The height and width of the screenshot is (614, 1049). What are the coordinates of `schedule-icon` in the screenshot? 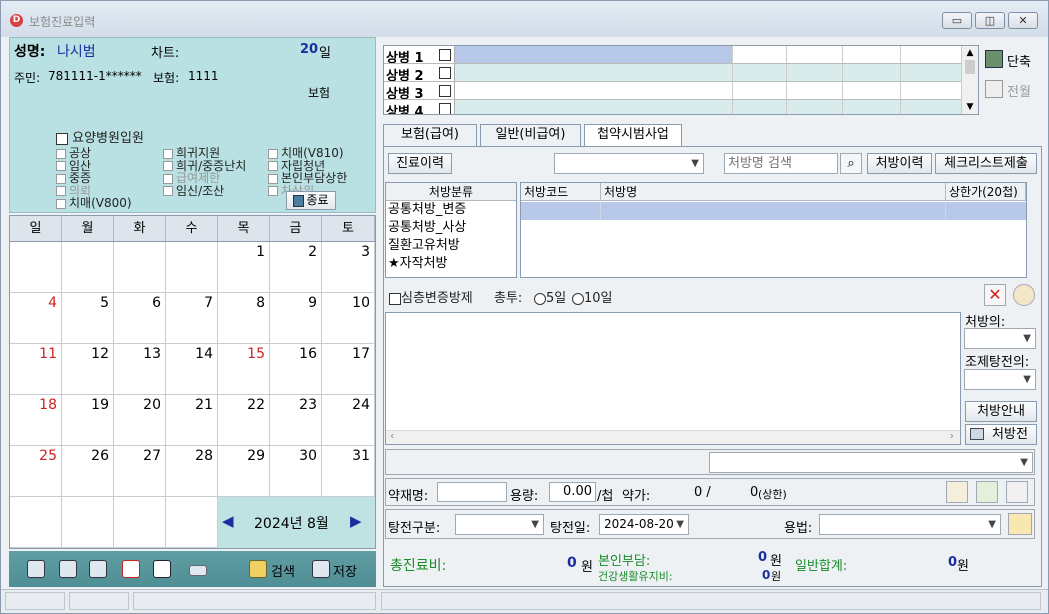 It's located at (162, 569).